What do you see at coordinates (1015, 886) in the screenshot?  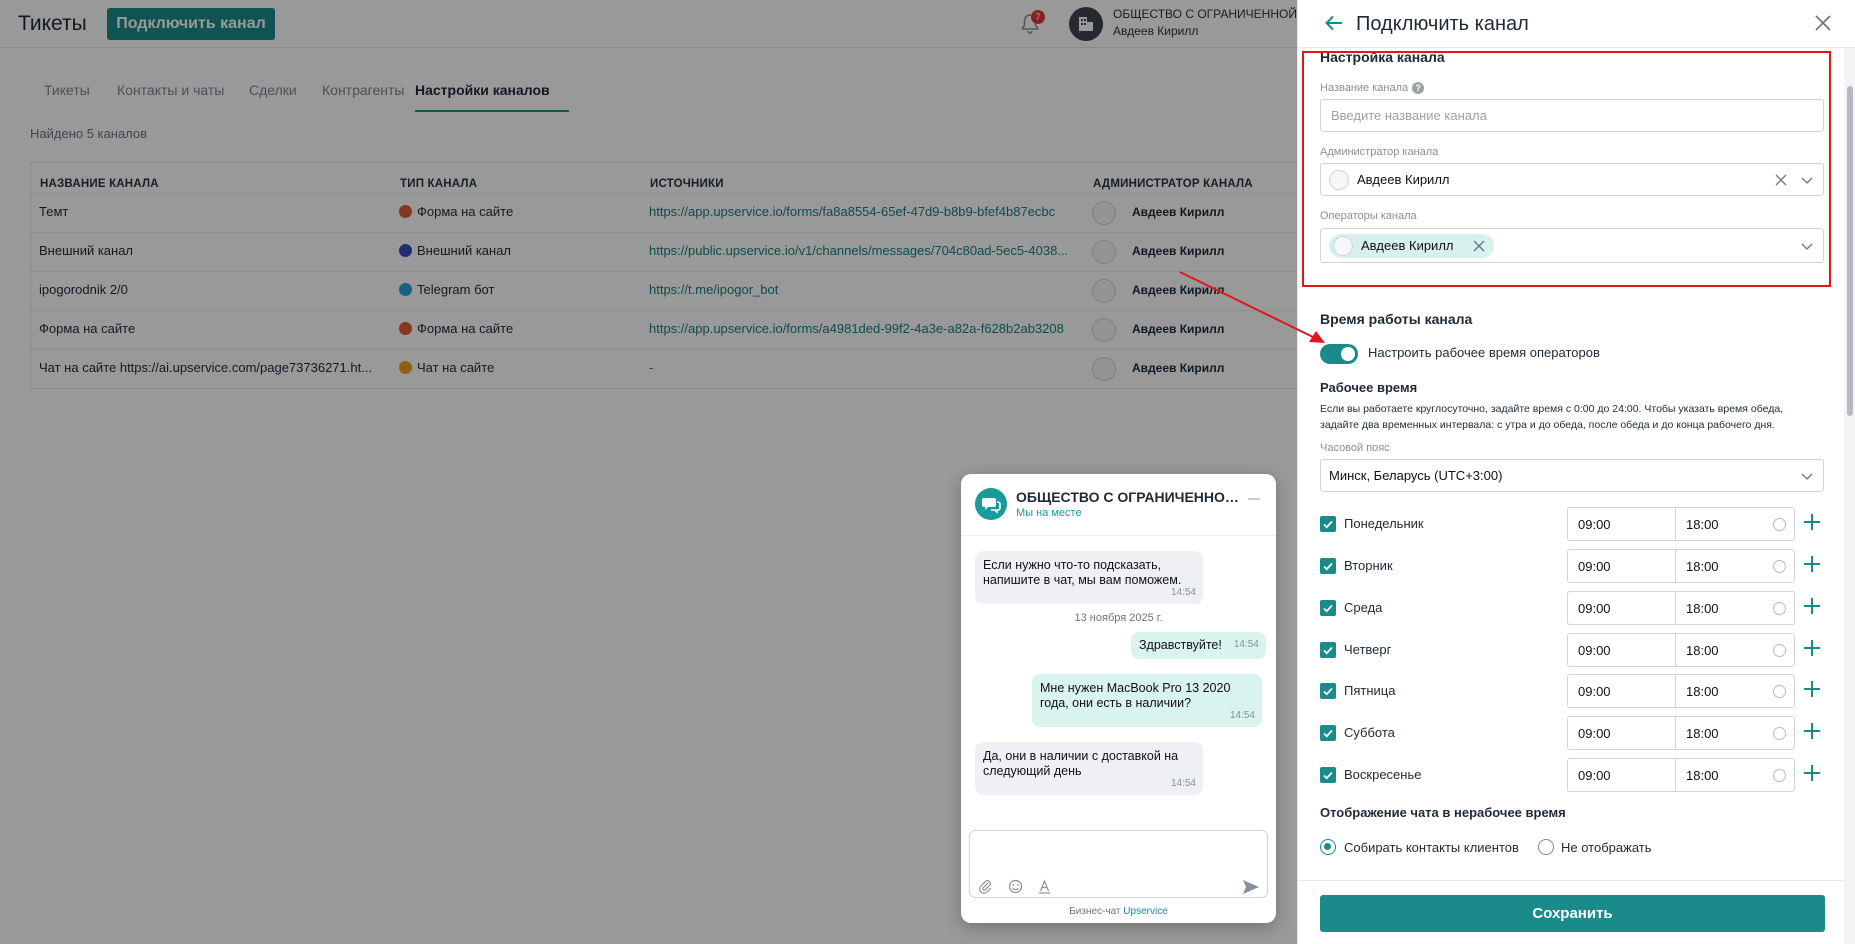 I see `emoji-icon` at bounding box center [1015, 886].